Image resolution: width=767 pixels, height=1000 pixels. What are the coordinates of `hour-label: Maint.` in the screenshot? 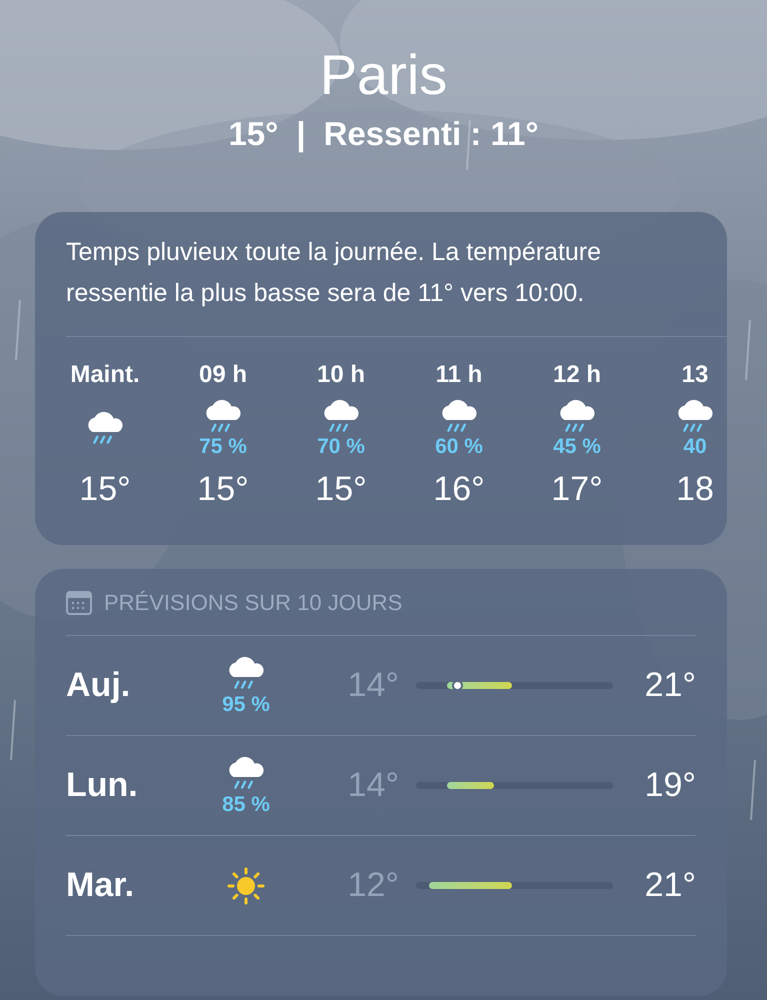 It's located at (105, 375).